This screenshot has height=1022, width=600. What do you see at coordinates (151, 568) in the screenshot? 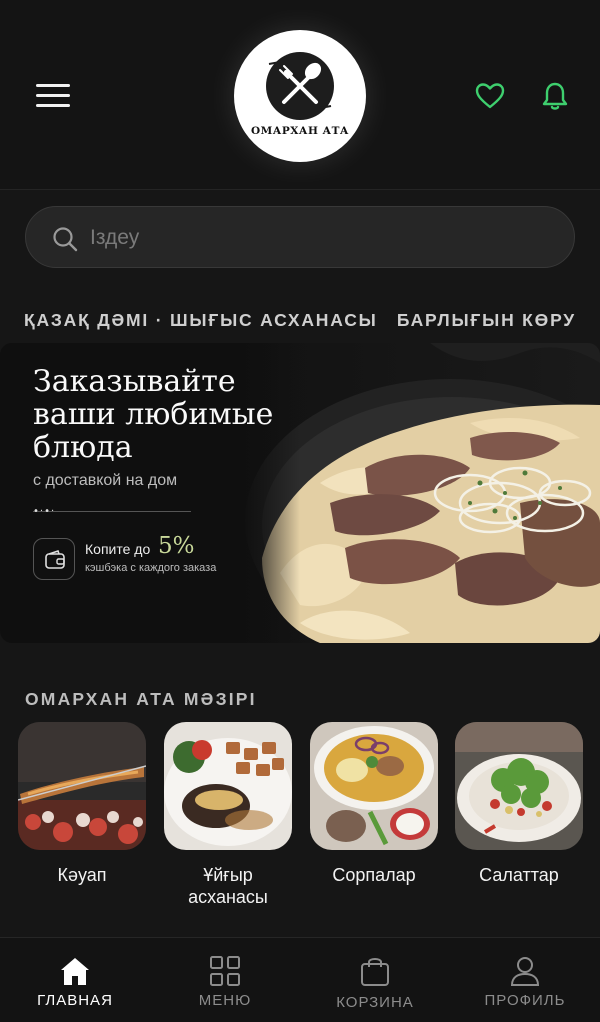
I see `cashback-note: кэшбэка с каждого заказа` at bounding box center [151, 568].